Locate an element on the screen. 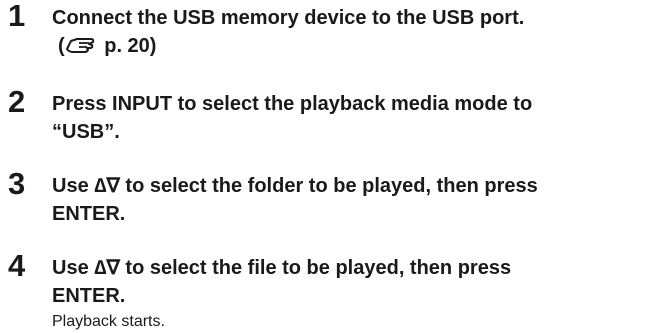  page-reference: ( p. 20) is located at coordinates (352, 47).